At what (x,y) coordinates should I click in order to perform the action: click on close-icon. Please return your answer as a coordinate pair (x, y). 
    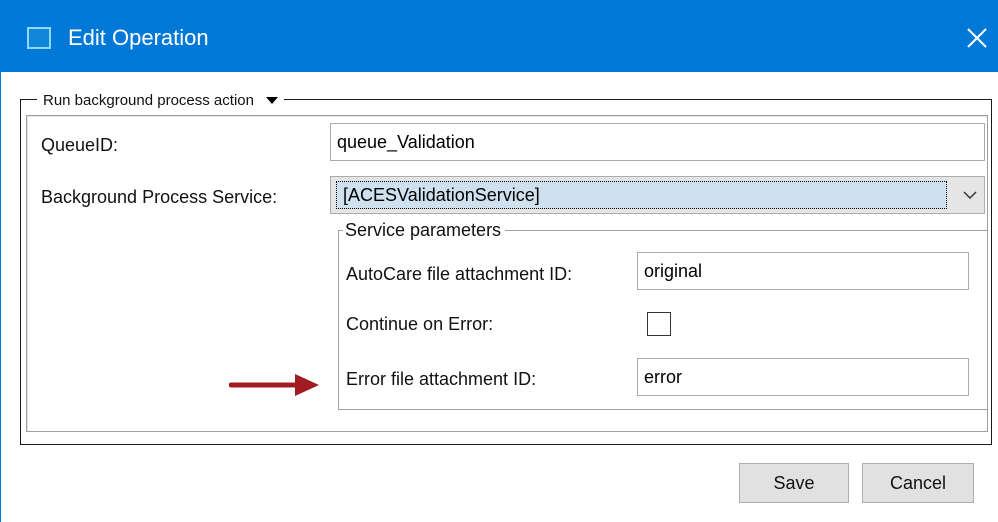
    Looking at the image, I should click on (977, 38).